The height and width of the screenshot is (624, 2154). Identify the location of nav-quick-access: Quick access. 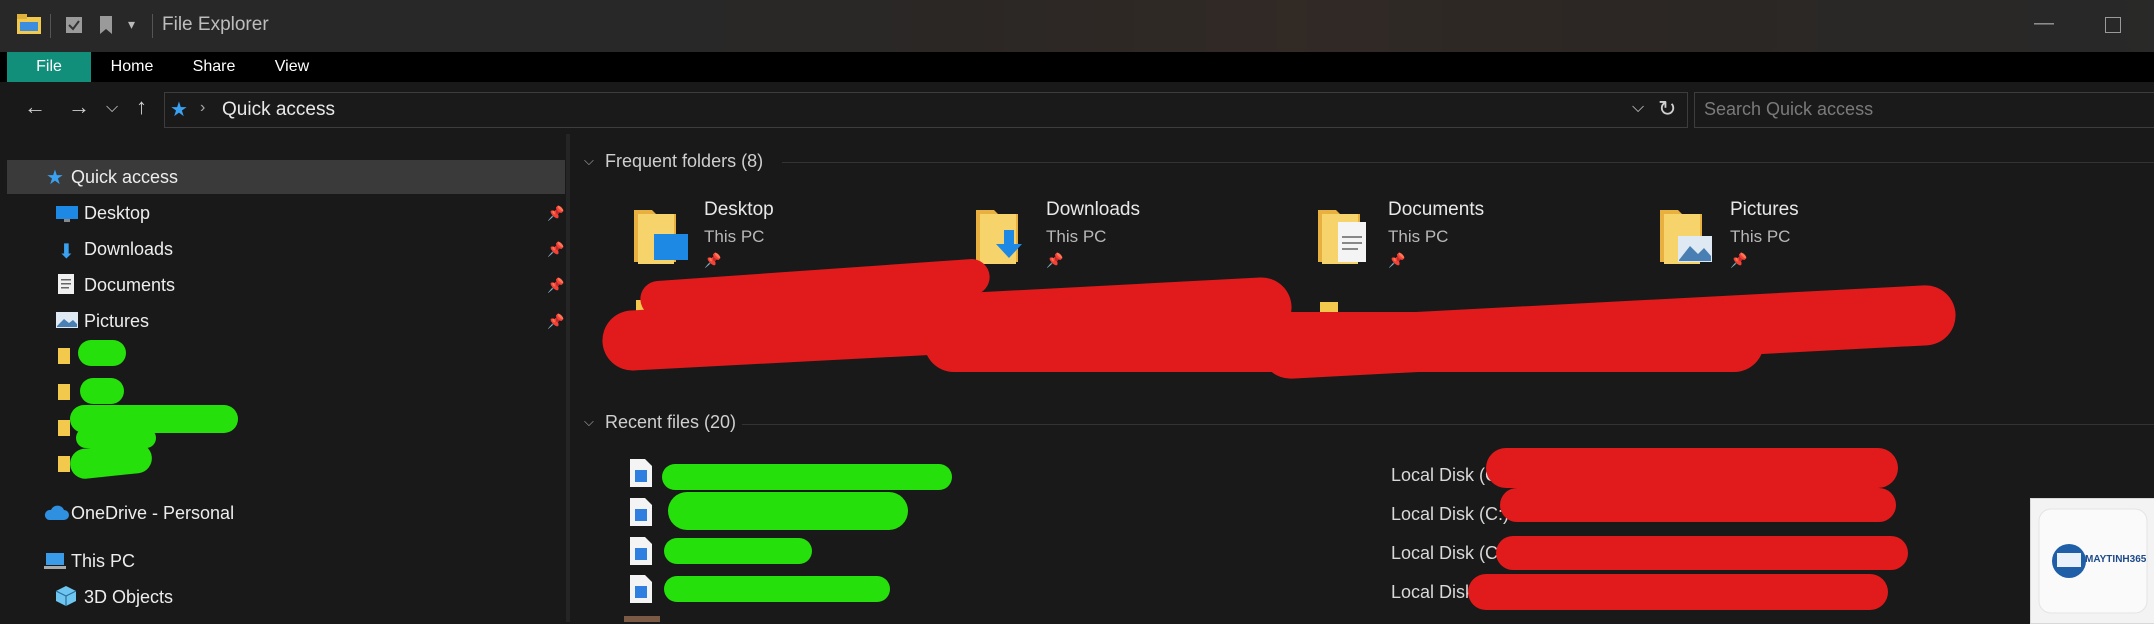
(124, 177).